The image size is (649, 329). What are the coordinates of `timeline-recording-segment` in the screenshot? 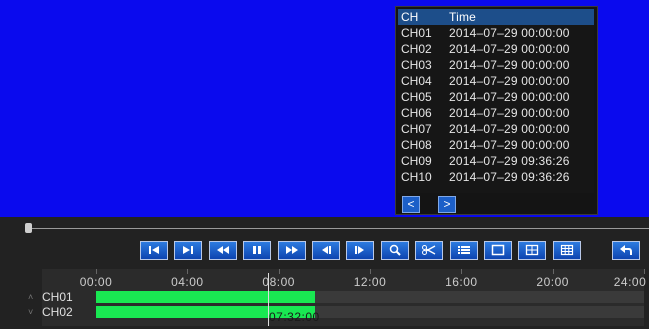 It's located at (206, 297).